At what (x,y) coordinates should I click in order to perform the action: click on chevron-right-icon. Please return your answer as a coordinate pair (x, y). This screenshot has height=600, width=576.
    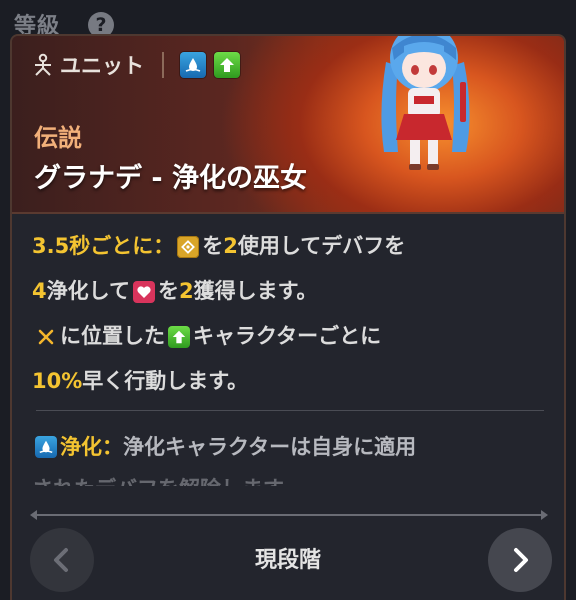
    Looking at the image, I should click on (521, 560).